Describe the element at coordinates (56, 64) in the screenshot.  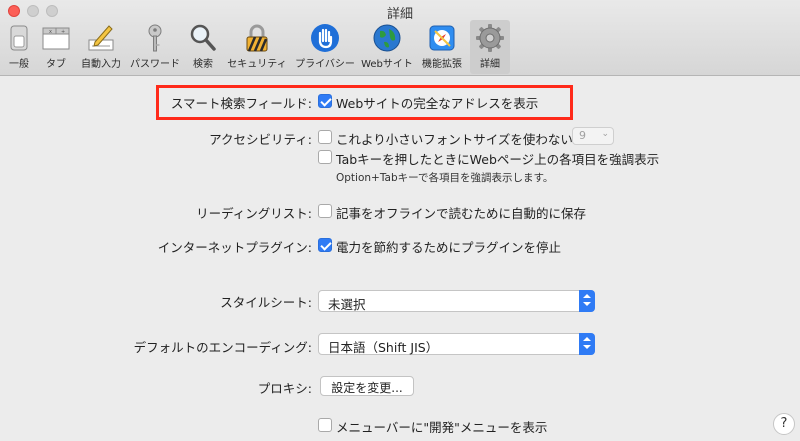
I see `tab-tabs-label: タブ` at that location.